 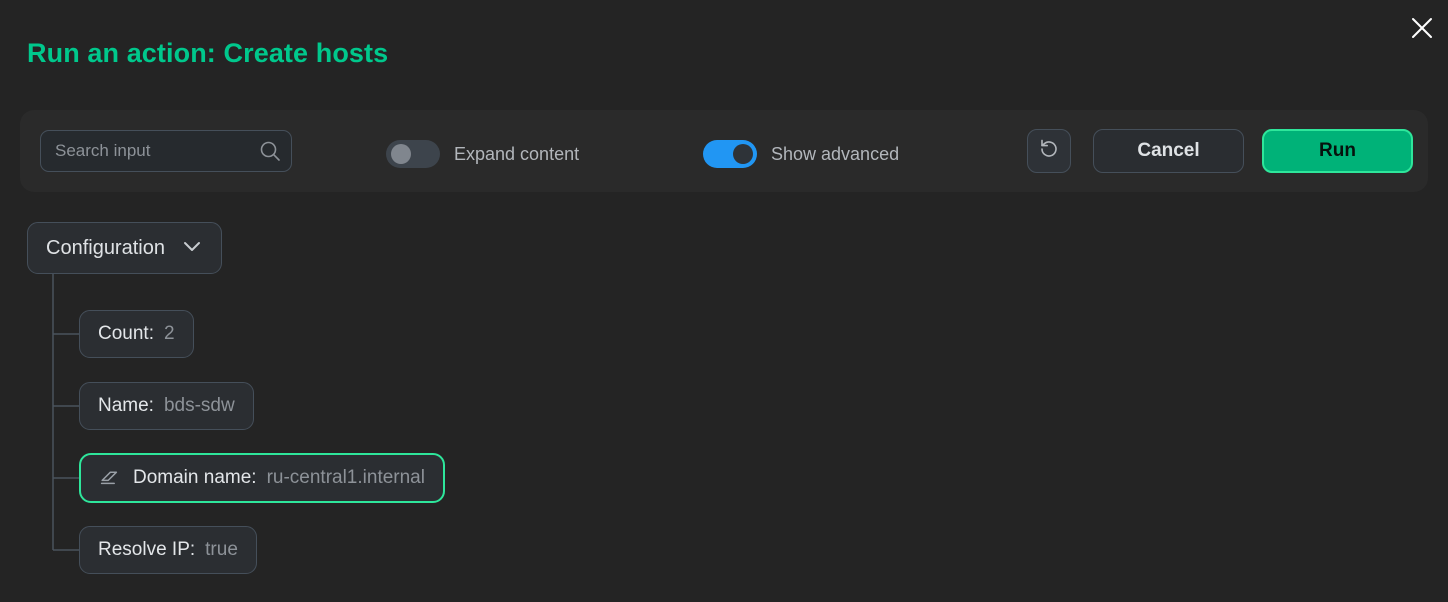 I want to click on tree-node-domain-name: Domain name: ru-central1.internal, so click(x=262, y=478).